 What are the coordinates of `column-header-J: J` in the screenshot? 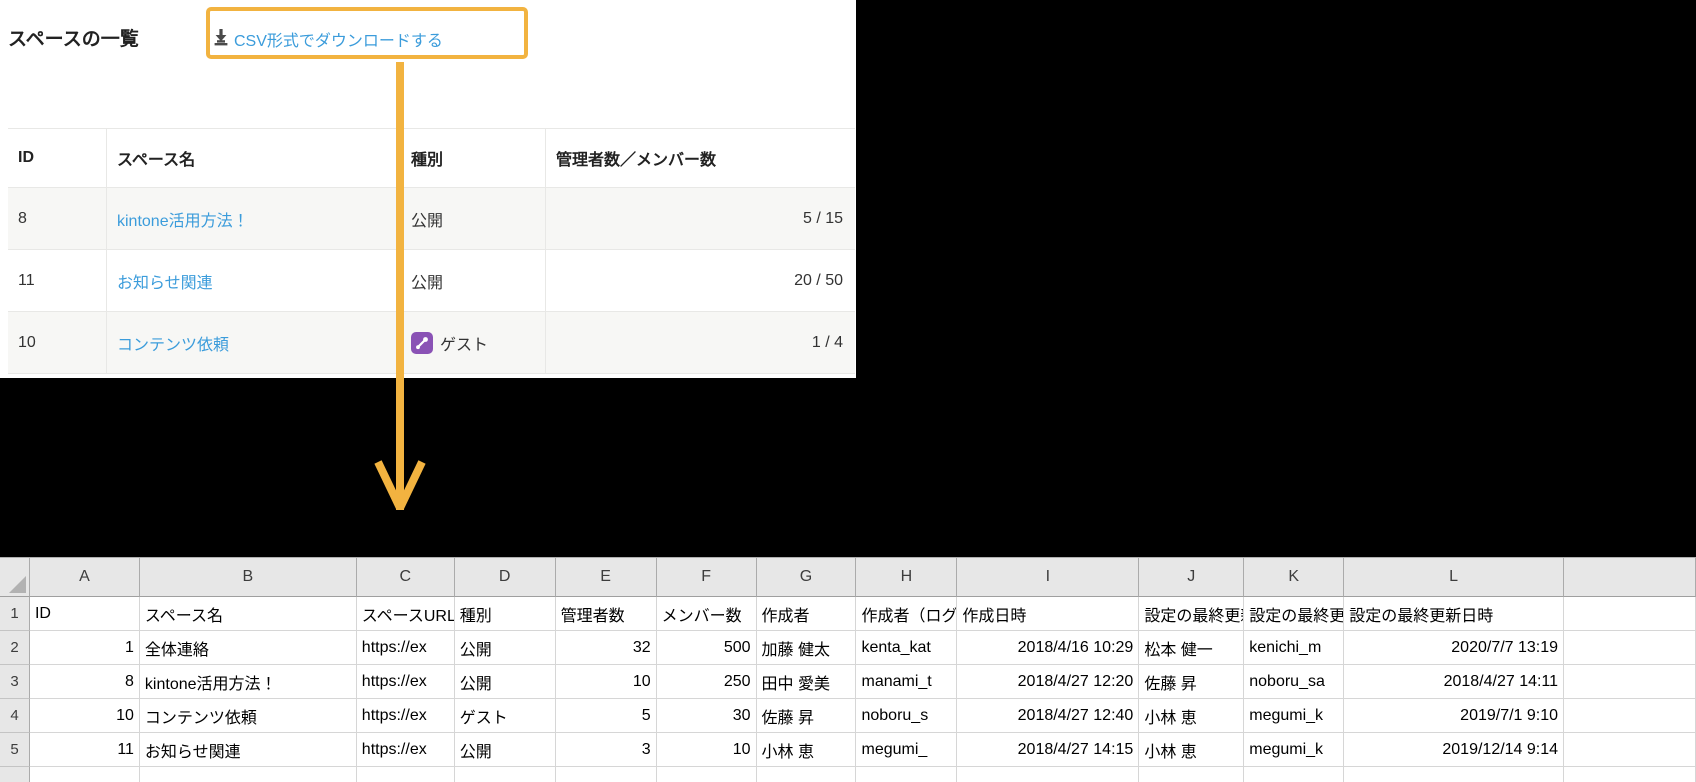 It's located at (1192, 577).